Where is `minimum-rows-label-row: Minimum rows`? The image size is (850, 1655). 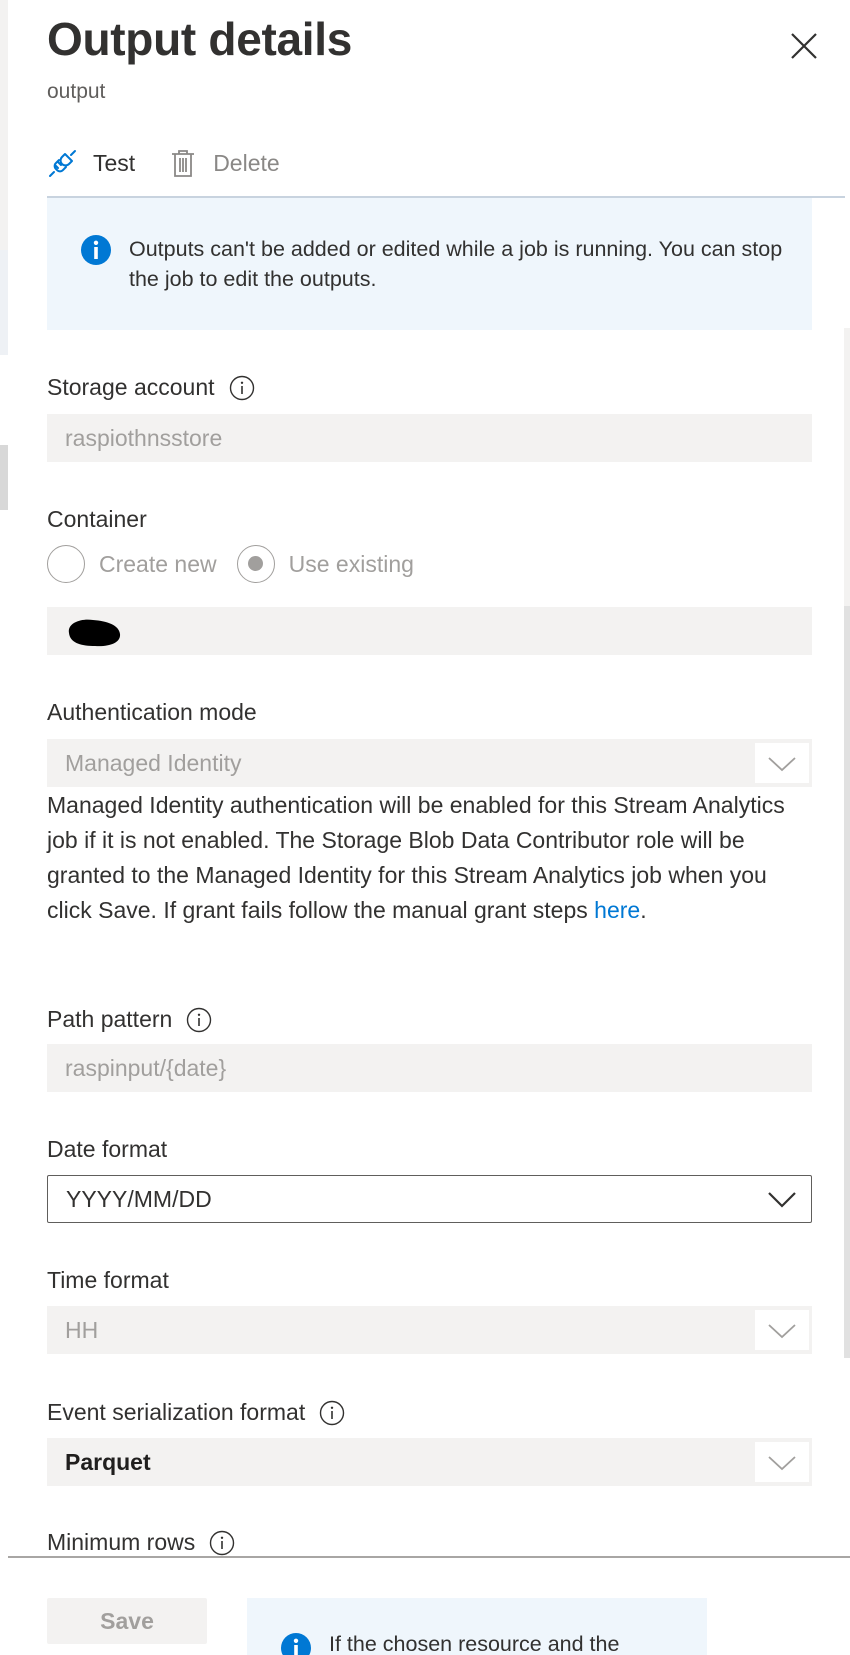
minimum-rows-label-row: Minimum rows is located at coordinates (141, 1542).